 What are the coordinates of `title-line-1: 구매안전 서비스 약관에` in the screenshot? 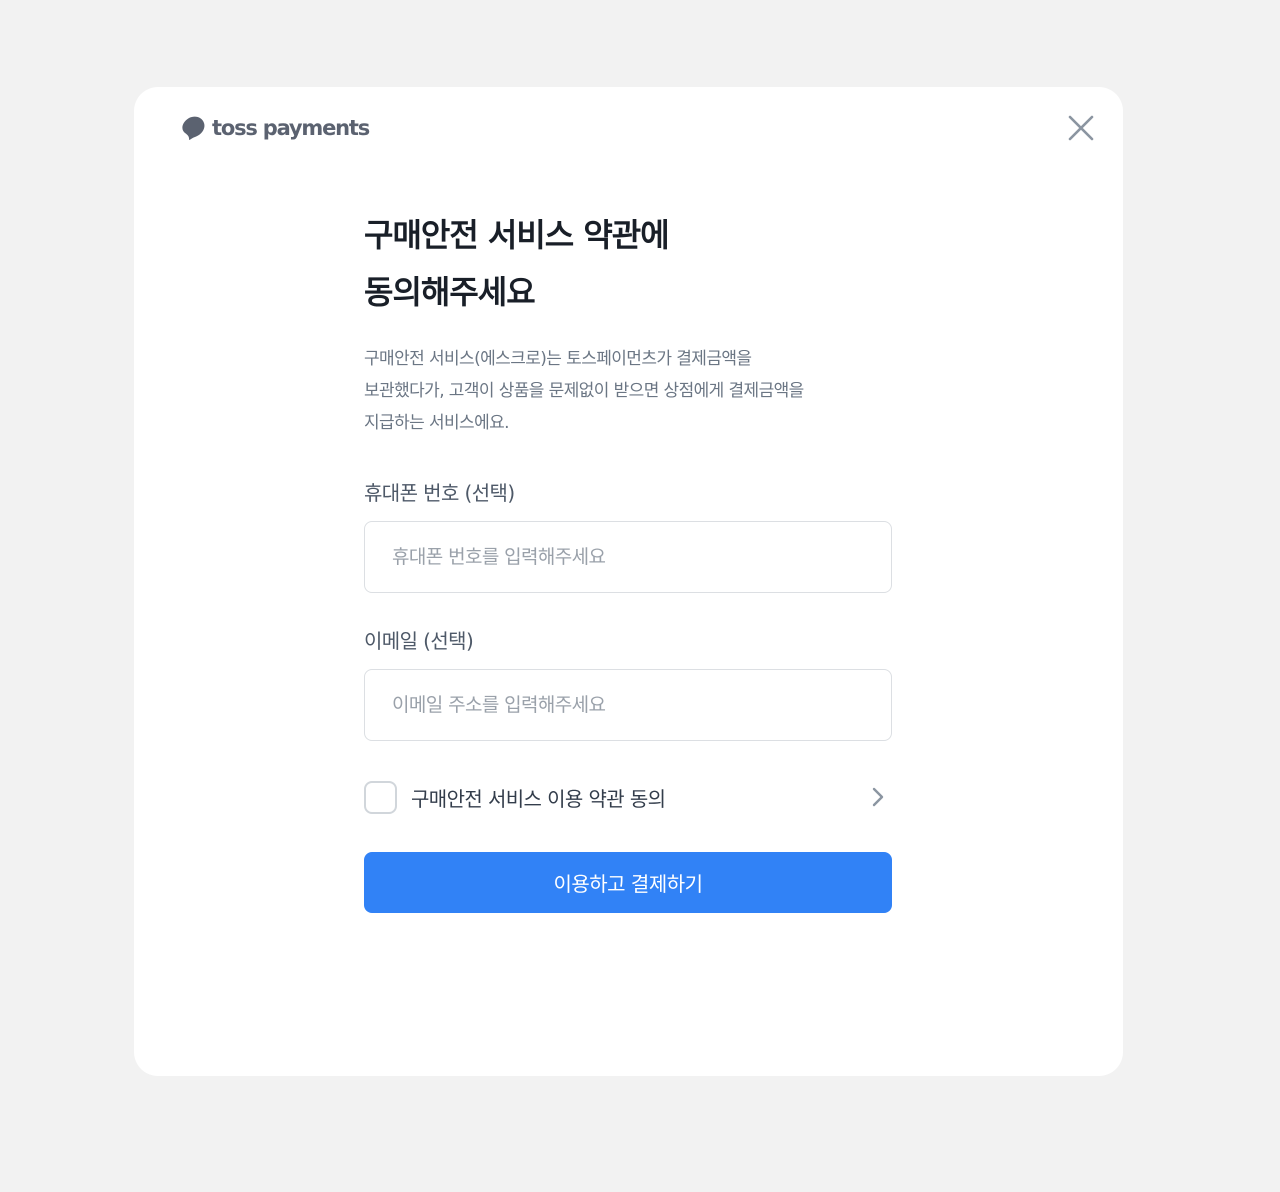 It's located at (517, 235).